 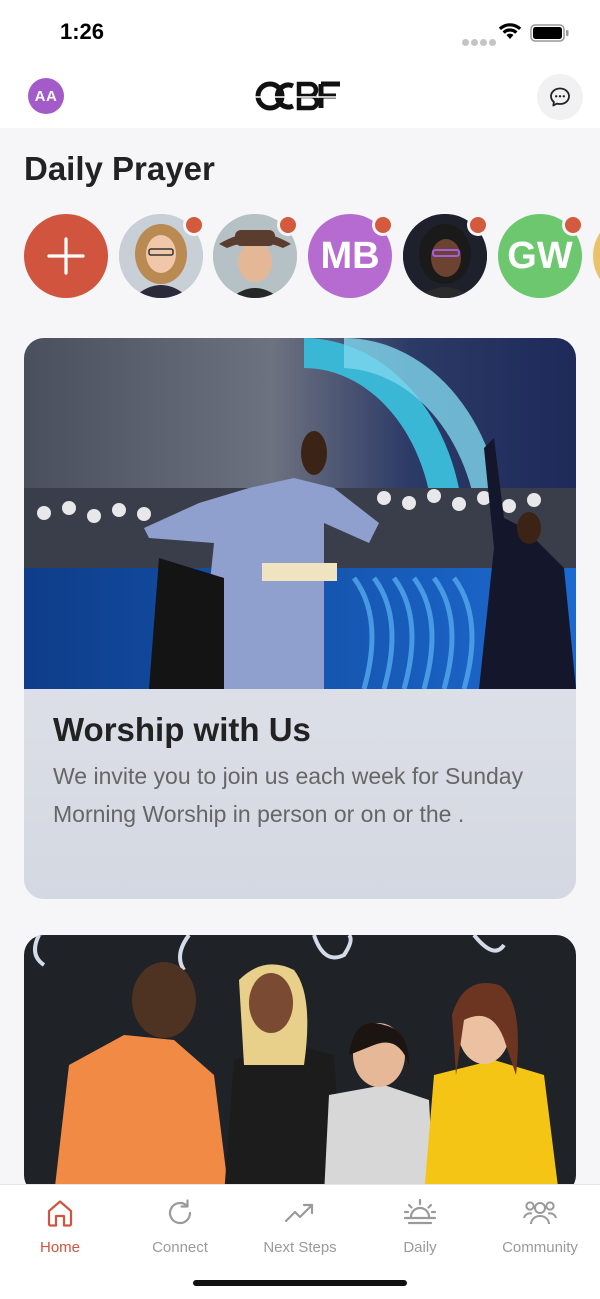 I want to click on status-time: 1:26, so click(x=82, y=31).